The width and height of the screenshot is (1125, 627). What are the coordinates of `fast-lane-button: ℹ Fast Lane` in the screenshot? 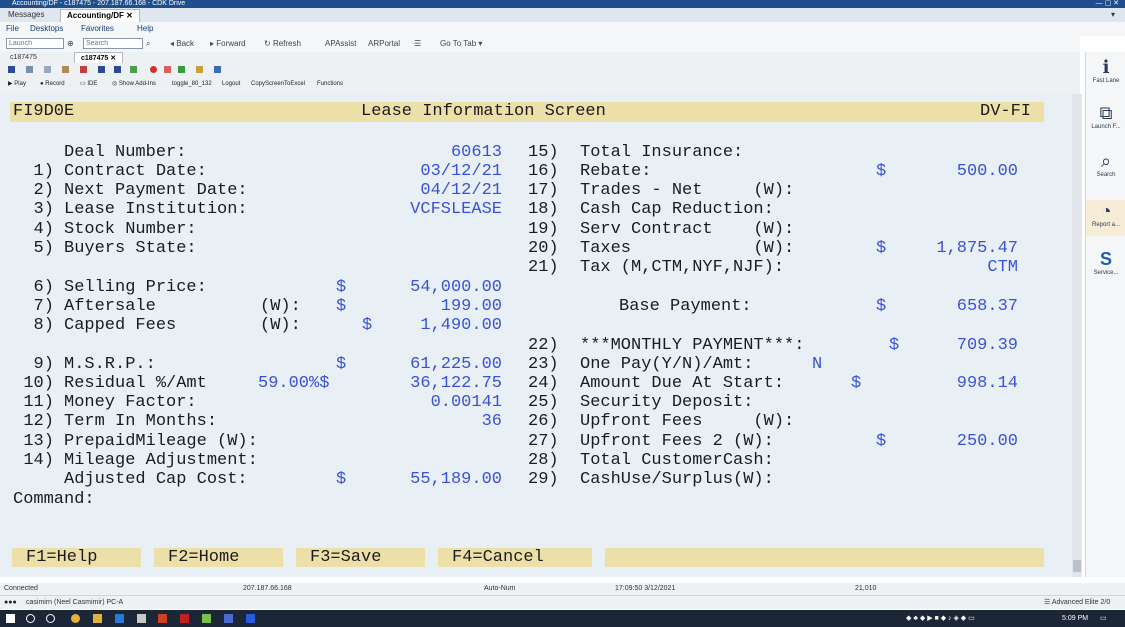 It's located at (1105, 70).